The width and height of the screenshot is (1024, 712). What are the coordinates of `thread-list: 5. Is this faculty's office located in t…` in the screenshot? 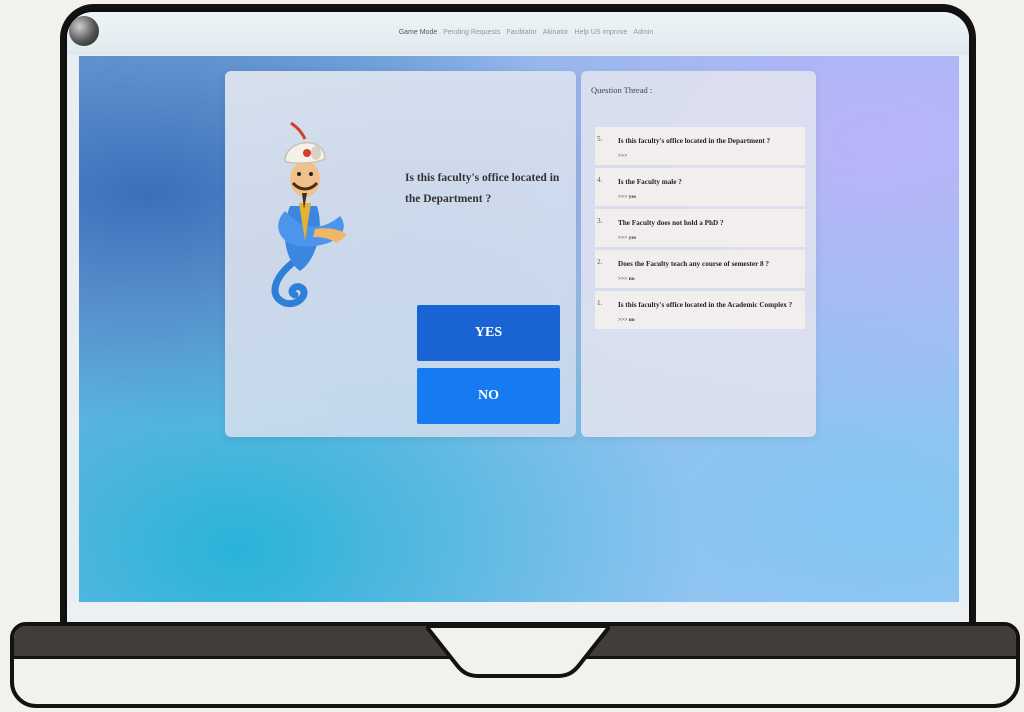 It's located at (700, 229).